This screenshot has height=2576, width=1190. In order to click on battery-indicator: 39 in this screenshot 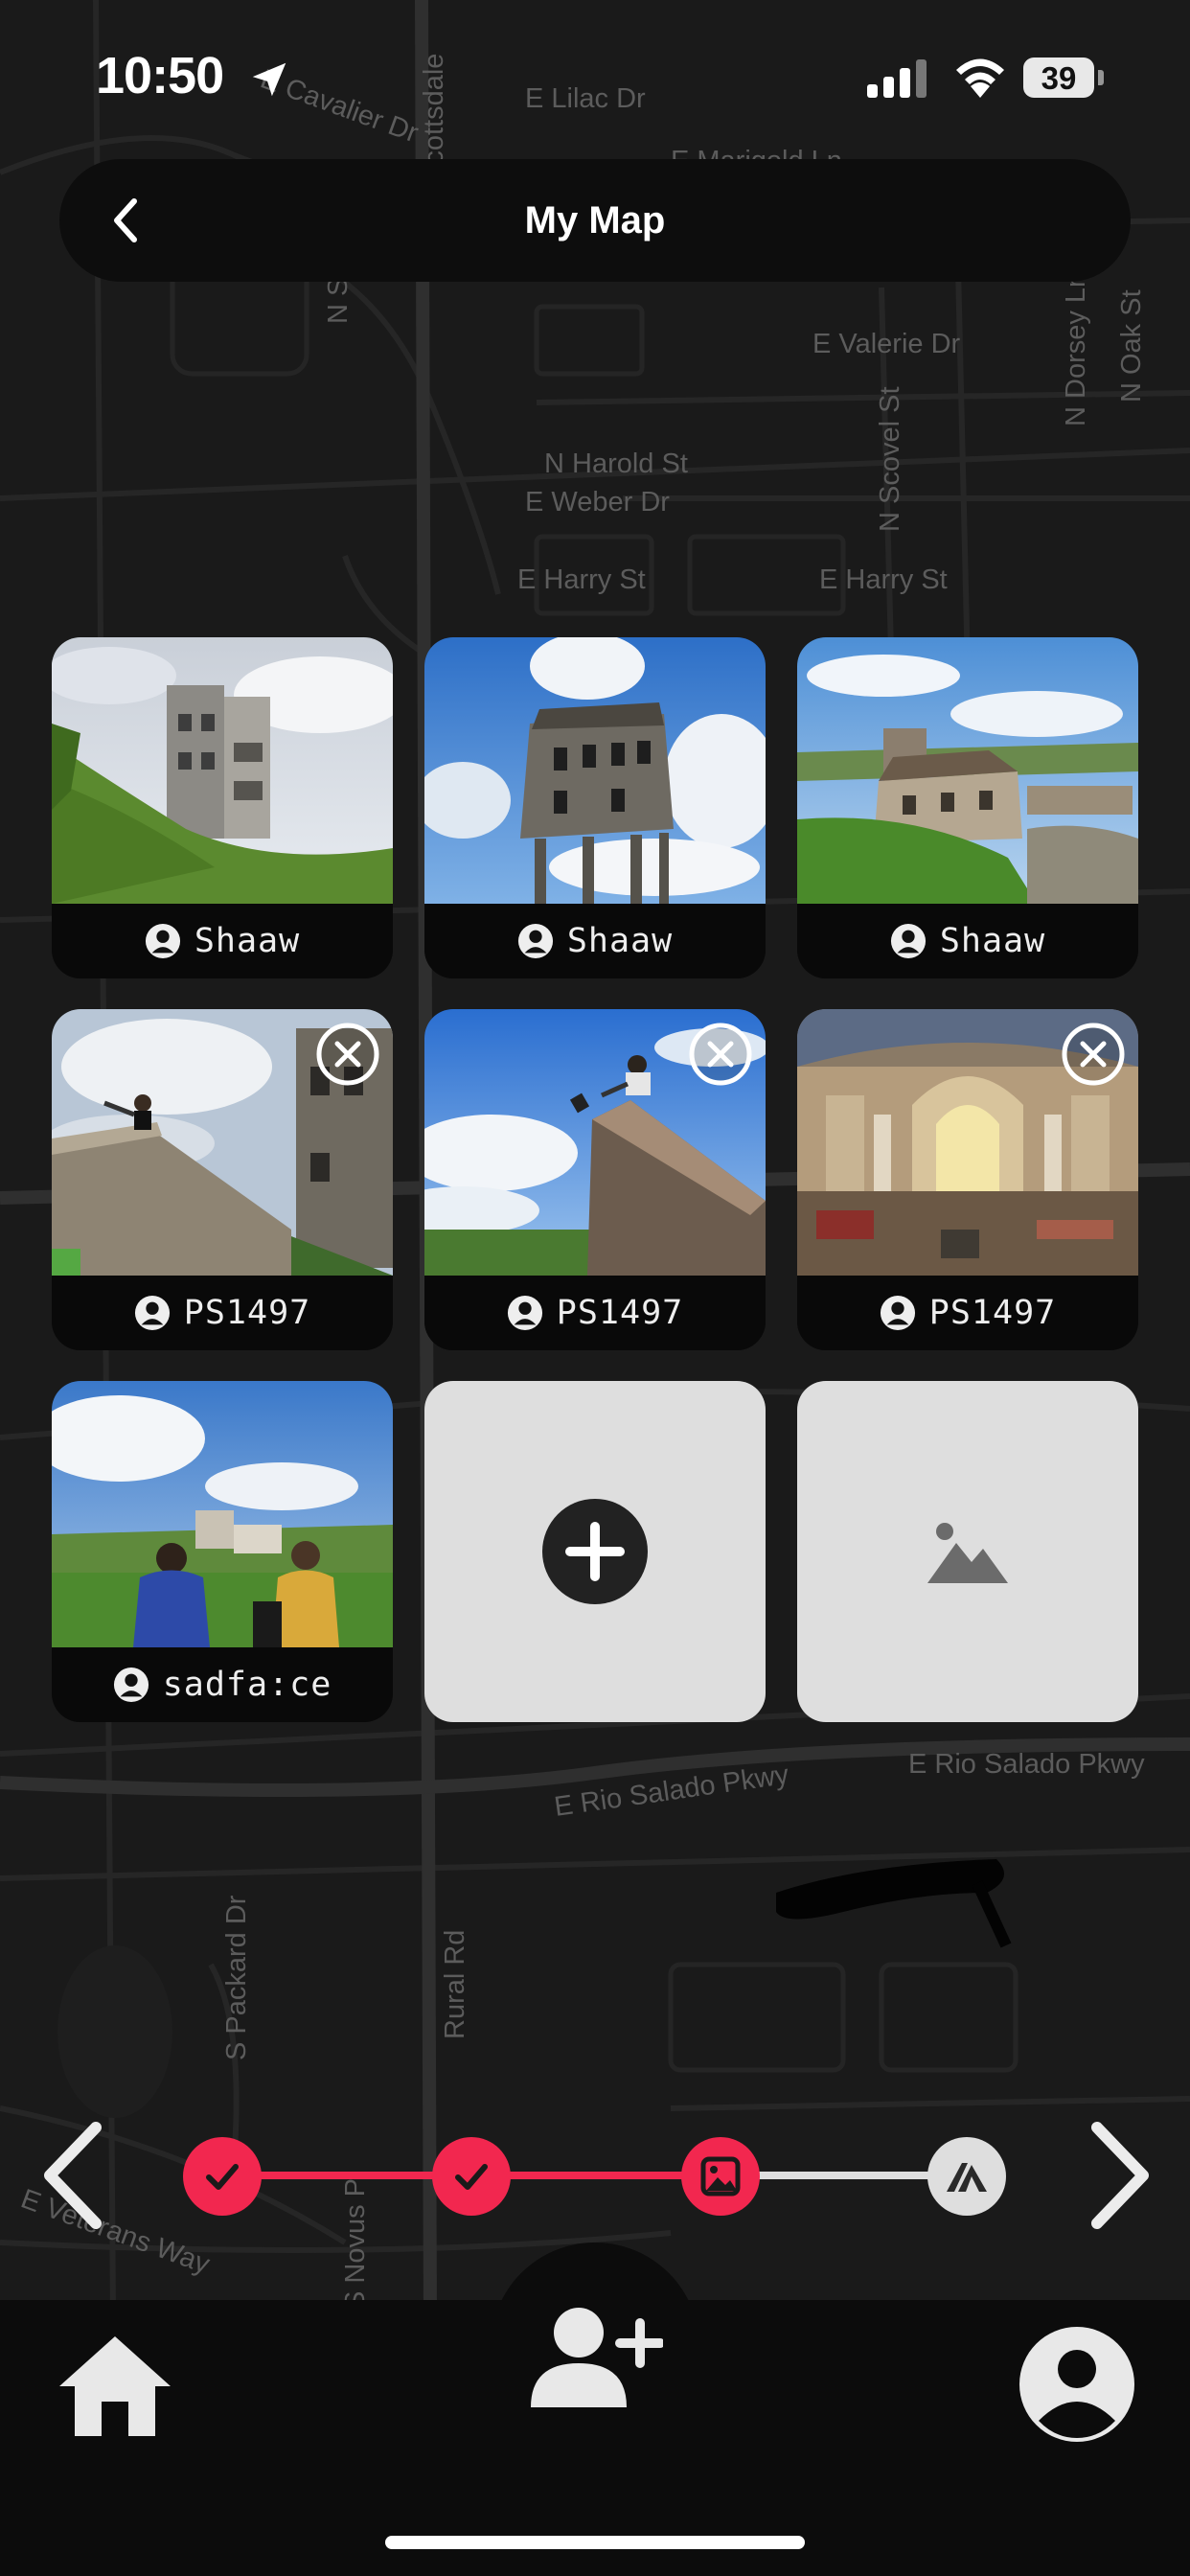, I will do `click(1064, 78)`.